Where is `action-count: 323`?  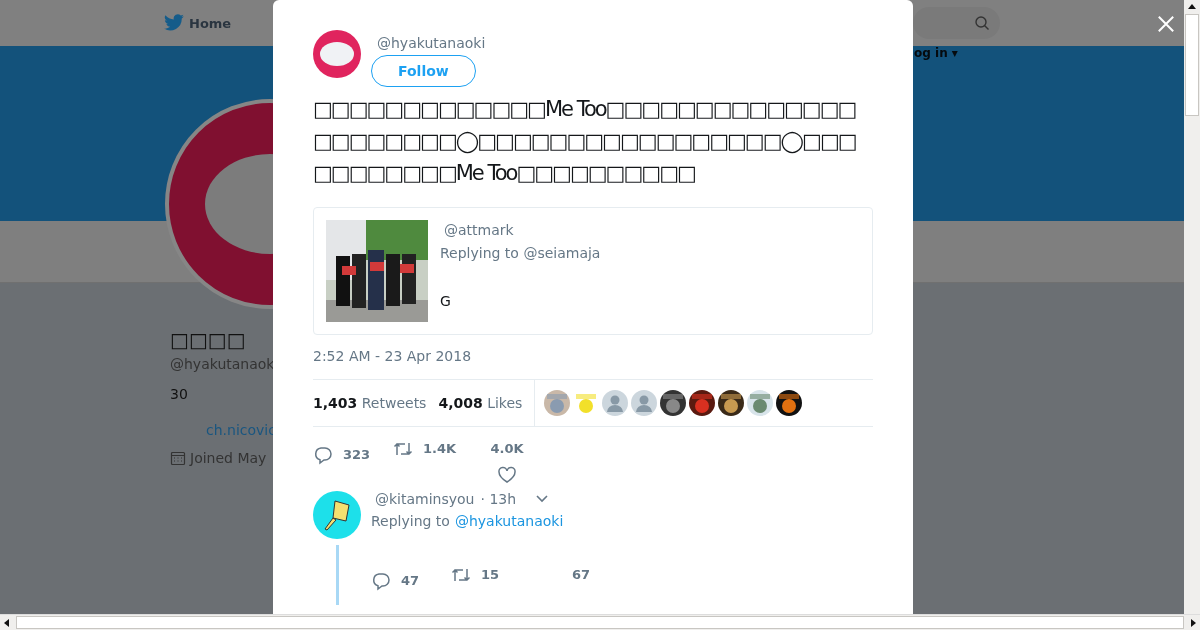 action-count: 323 is located at coordinates (357, 455).